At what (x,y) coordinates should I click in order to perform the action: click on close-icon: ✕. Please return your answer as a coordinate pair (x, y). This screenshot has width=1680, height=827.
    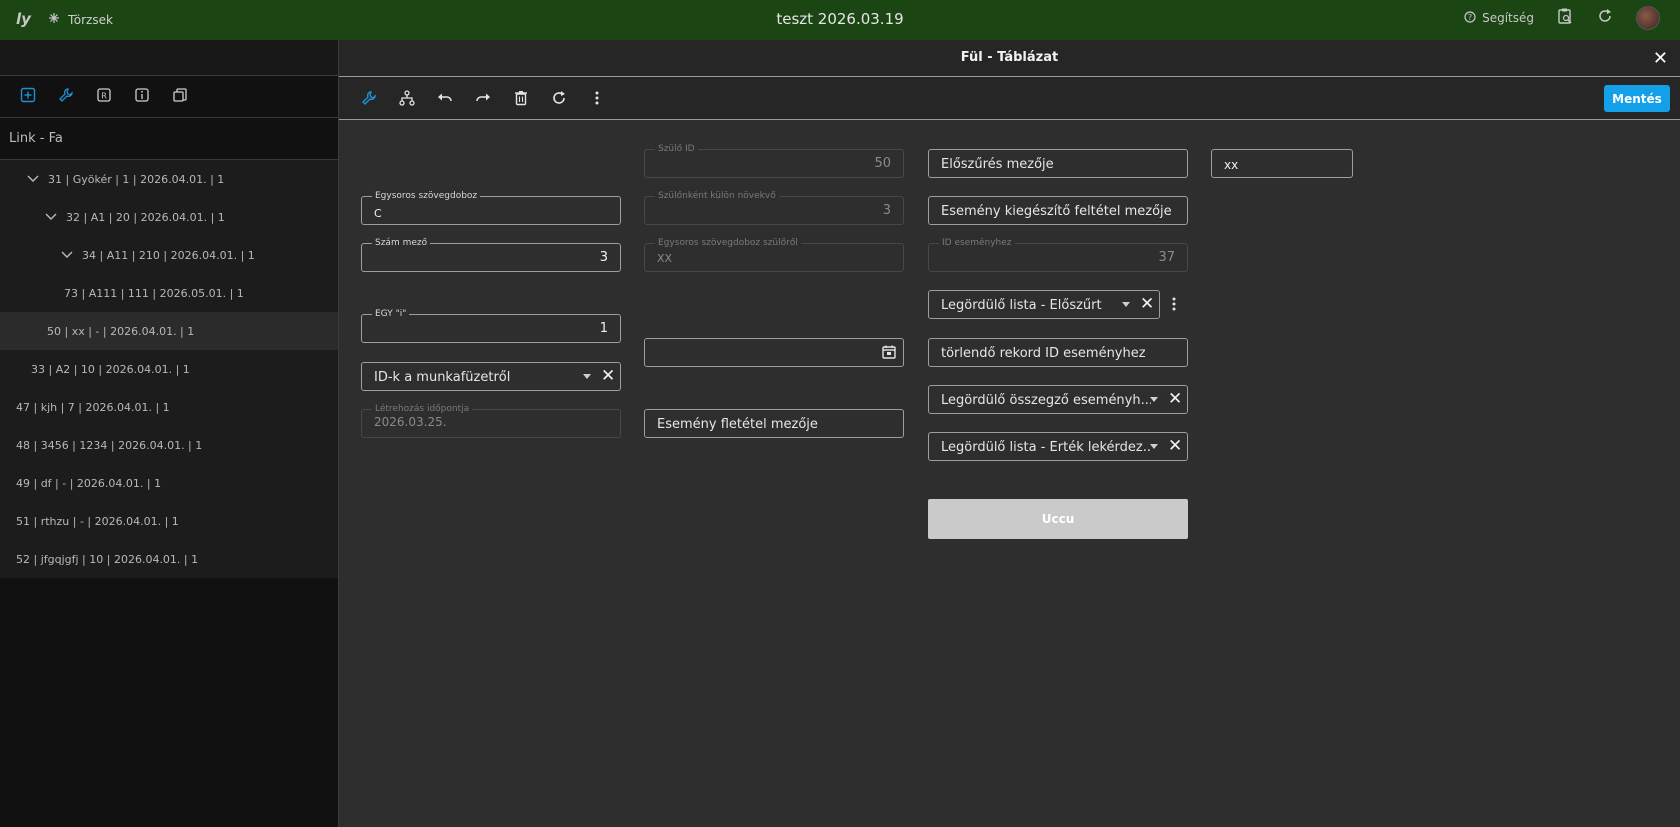
    Looking at the image, I should click on (1660, 58).